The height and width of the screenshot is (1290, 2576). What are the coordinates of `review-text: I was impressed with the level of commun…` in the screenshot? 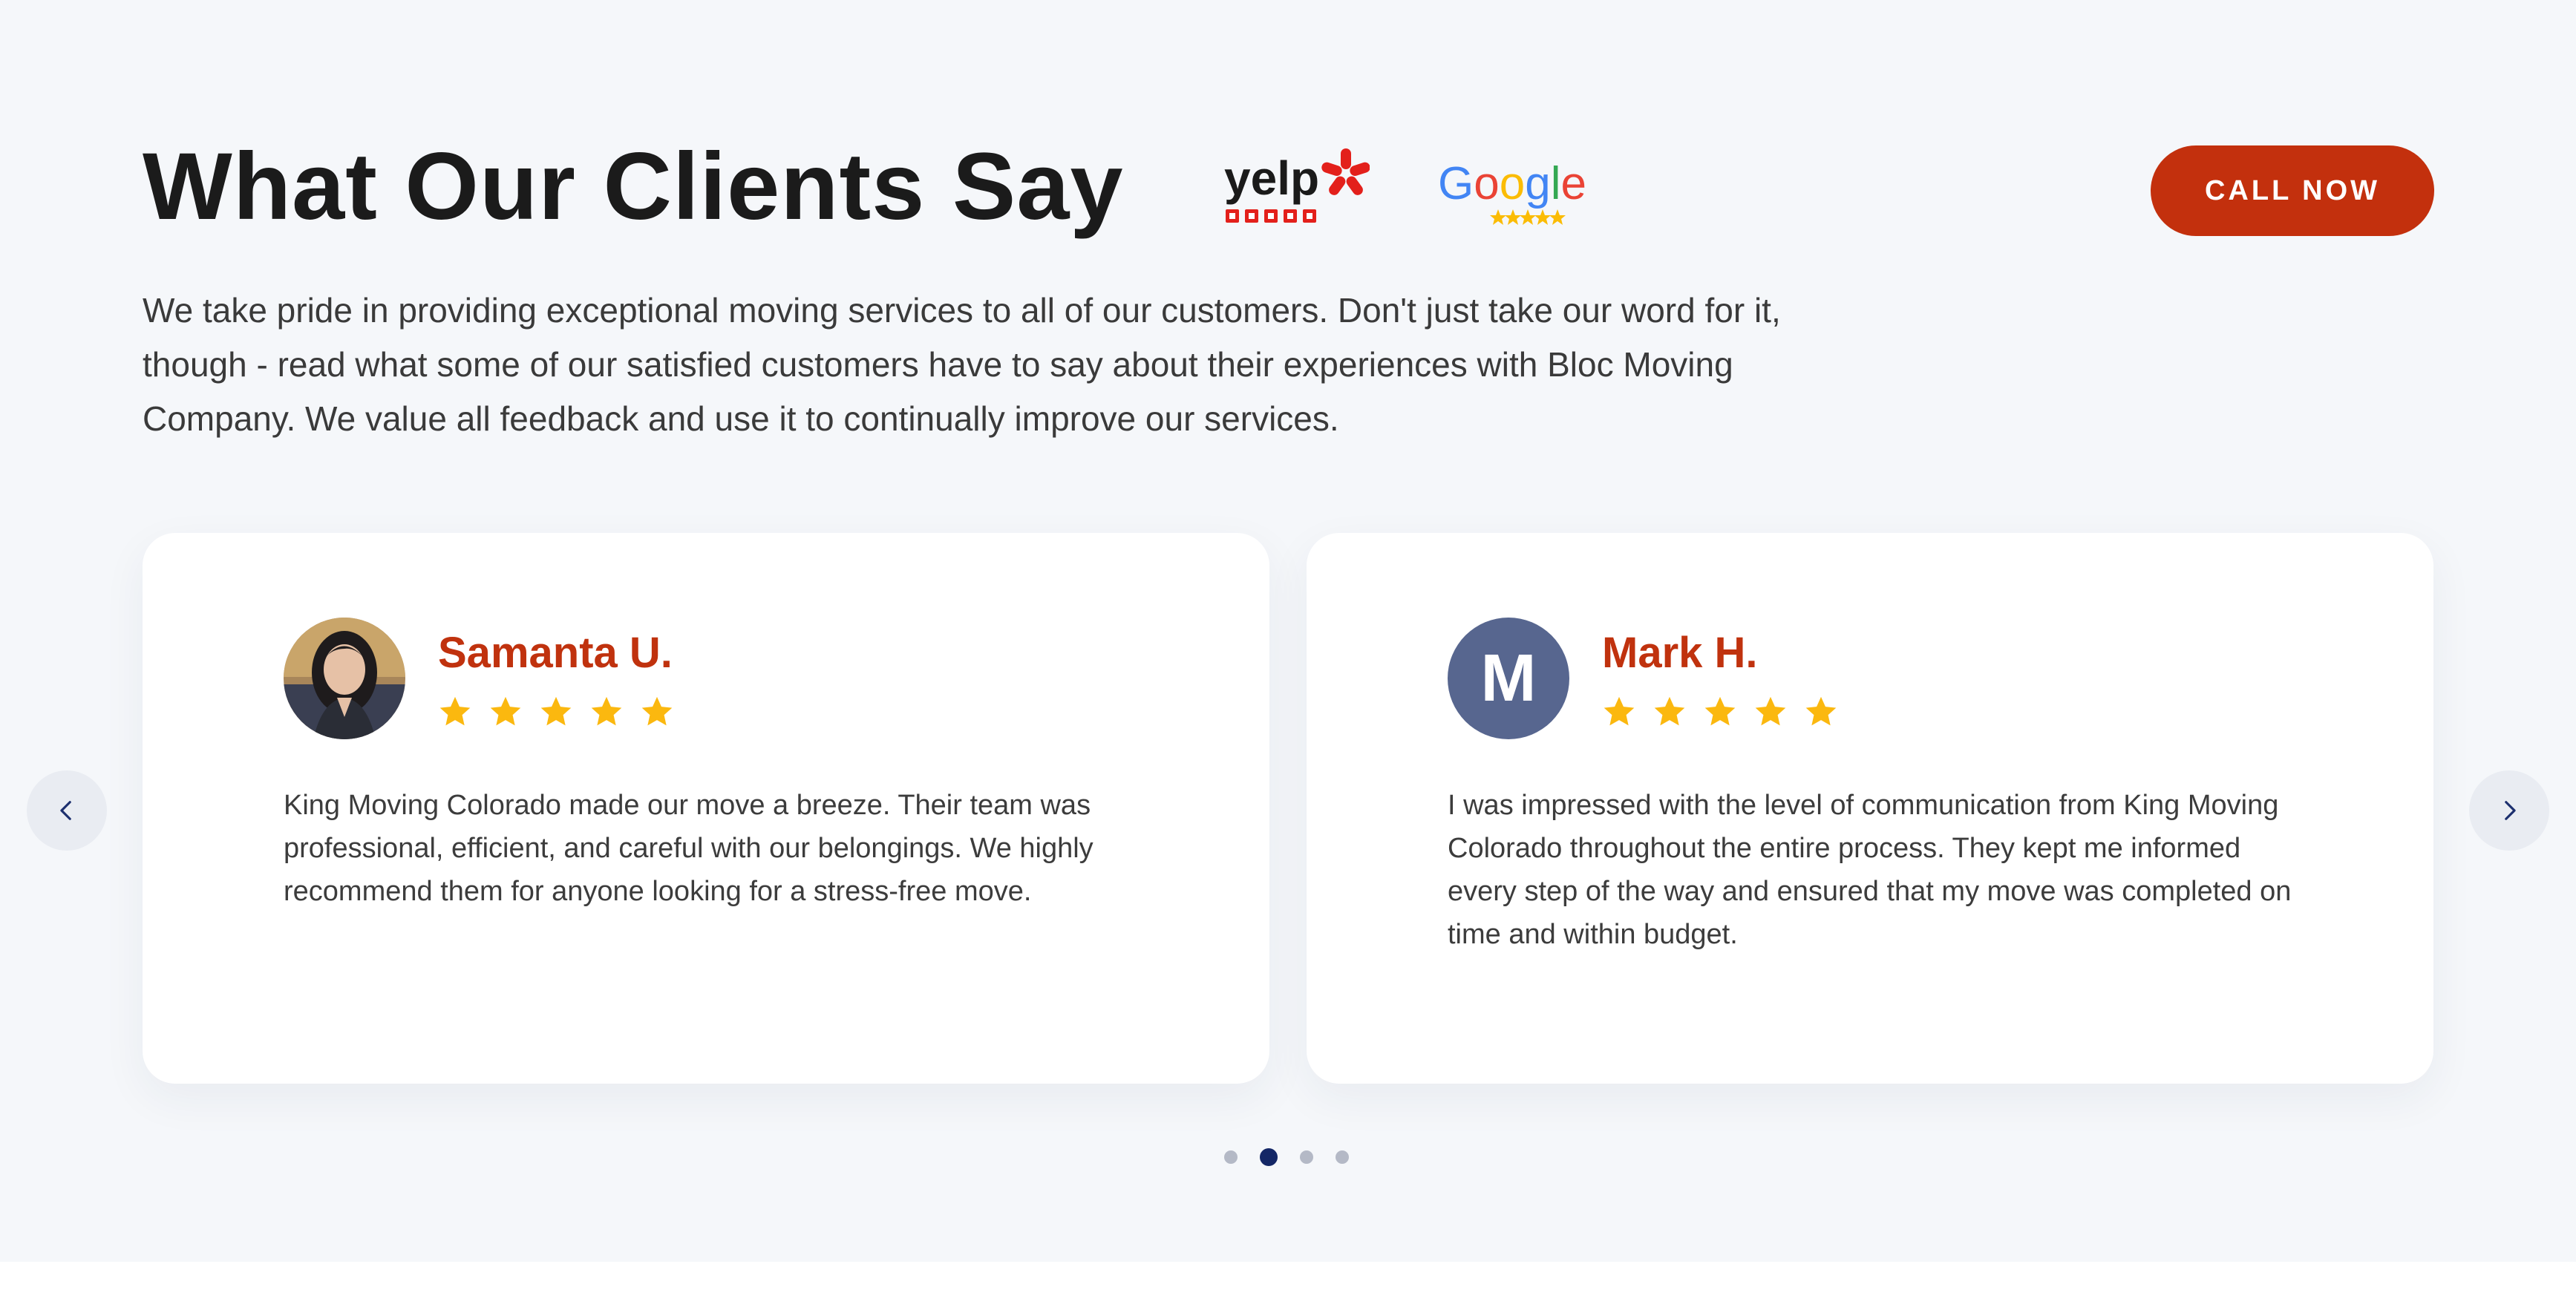 It's located at (1870, 870).